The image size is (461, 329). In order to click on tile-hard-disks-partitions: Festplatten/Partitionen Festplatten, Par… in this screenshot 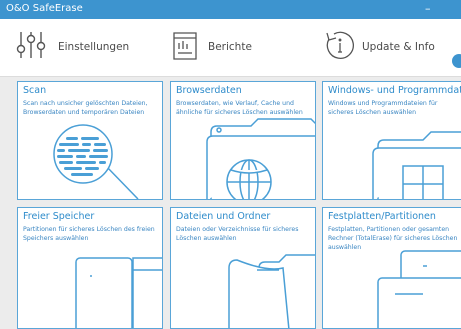, I will do `click(391, 268)`.